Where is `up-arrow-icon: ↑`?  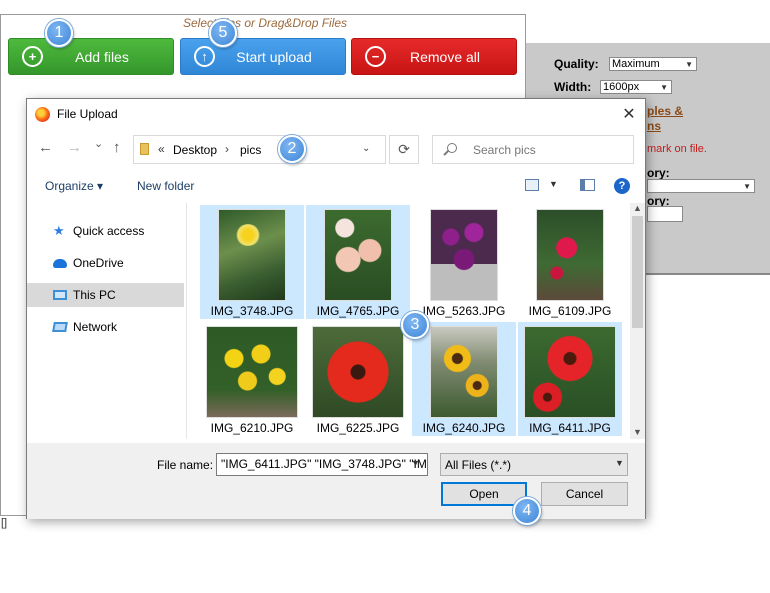
up-arrow-icon: ↑ is located at coordinates (117, 147).